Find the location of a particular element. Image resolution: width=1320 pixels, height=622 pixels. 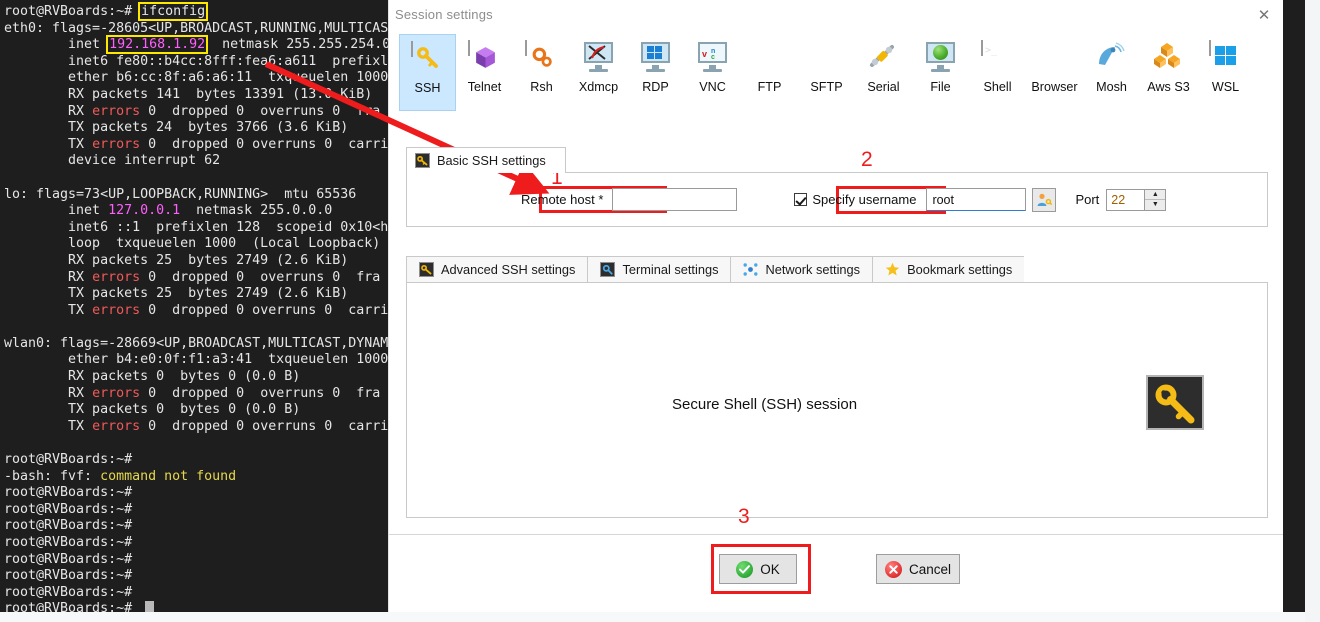

terminal-text: command not found is located at coordinates (168, 476).